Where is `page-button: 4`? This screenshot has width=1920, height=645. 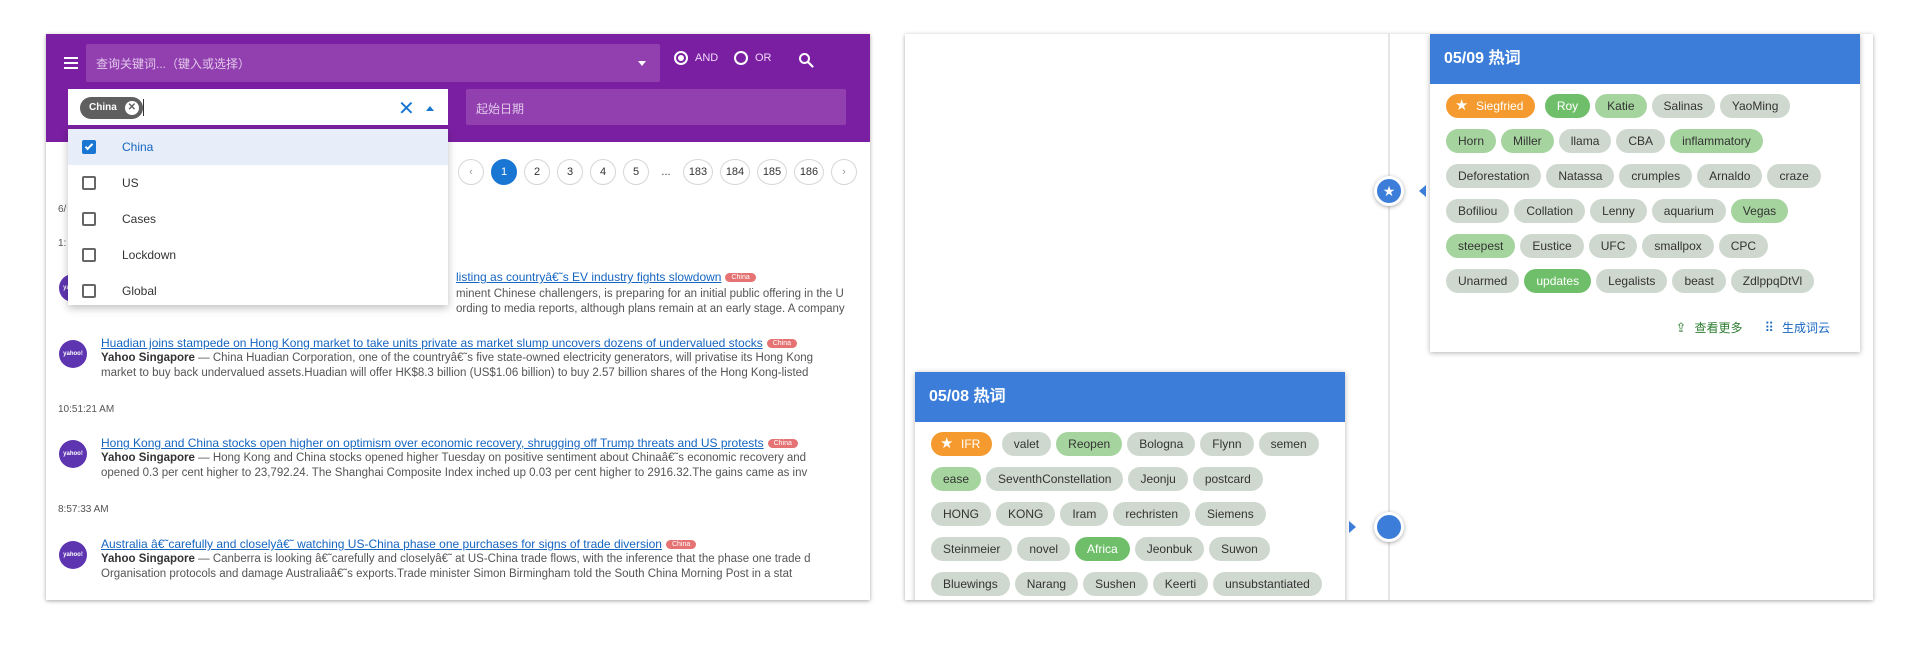 page-button: 4 is located at coordinates (603, 172).